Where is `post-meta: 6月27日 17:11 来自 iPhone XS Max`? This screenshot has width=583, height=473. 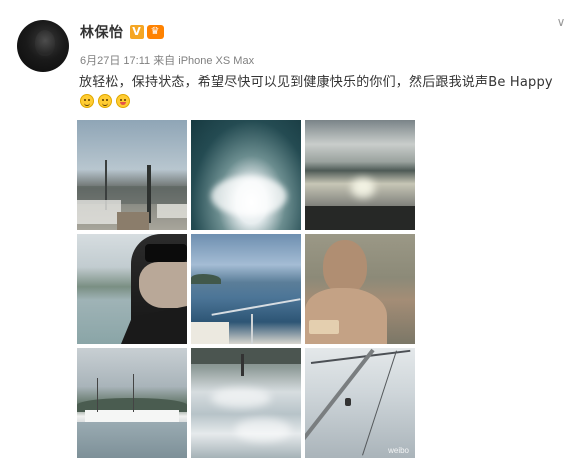
post-meta: 6月27日 17:11 来自 iPhone XS Max is located at coordinates (167, 60).